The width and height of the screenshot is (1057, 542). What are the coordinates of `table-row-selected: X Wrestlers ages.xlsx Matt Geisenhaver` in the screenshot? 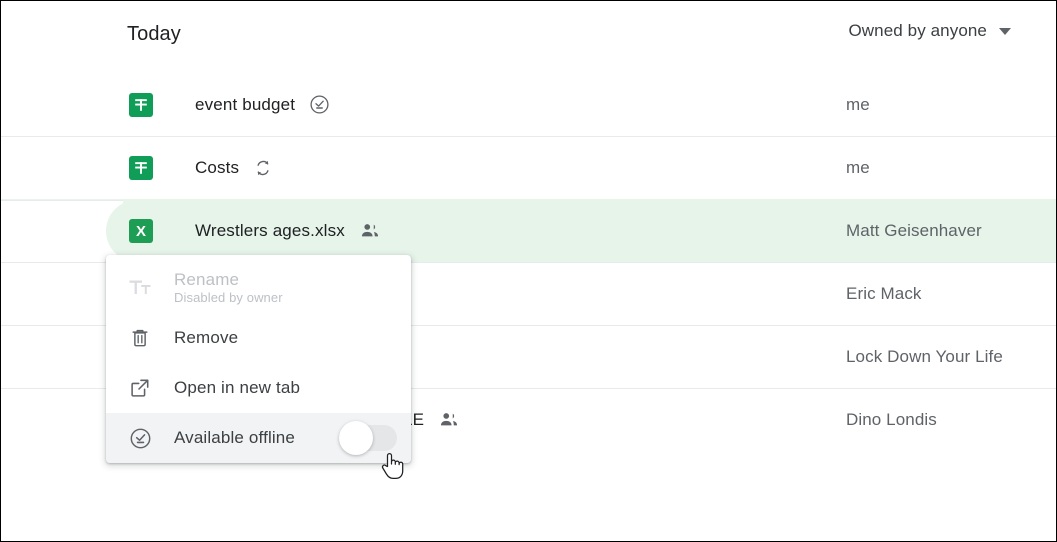 It's located at (528, 230).